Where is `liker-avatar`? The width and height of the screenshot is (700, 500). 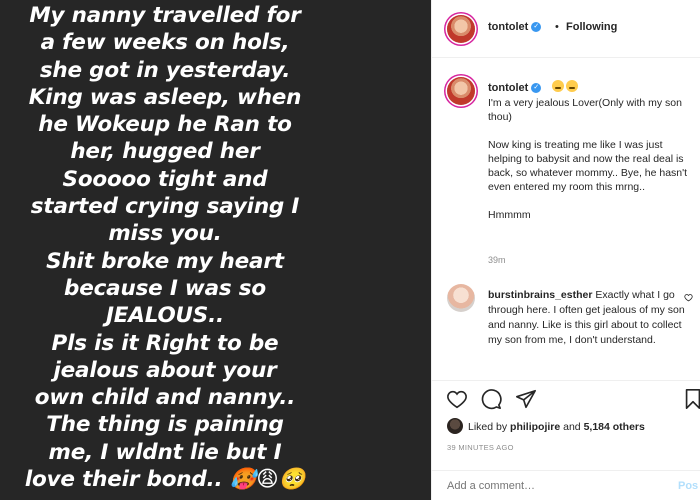
liker-avatar is located at coordinates (455, 426).